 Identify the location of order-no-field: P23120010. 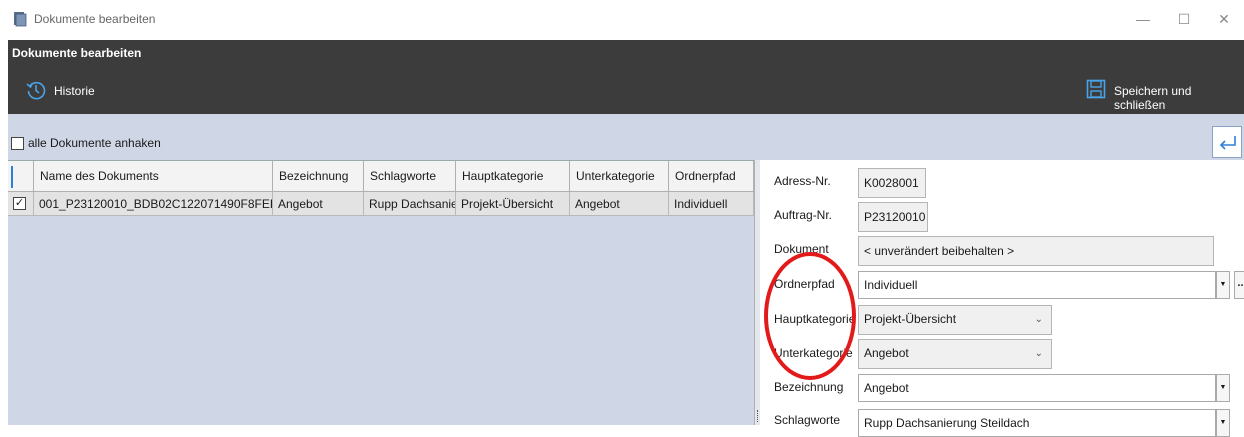
(893, 217).